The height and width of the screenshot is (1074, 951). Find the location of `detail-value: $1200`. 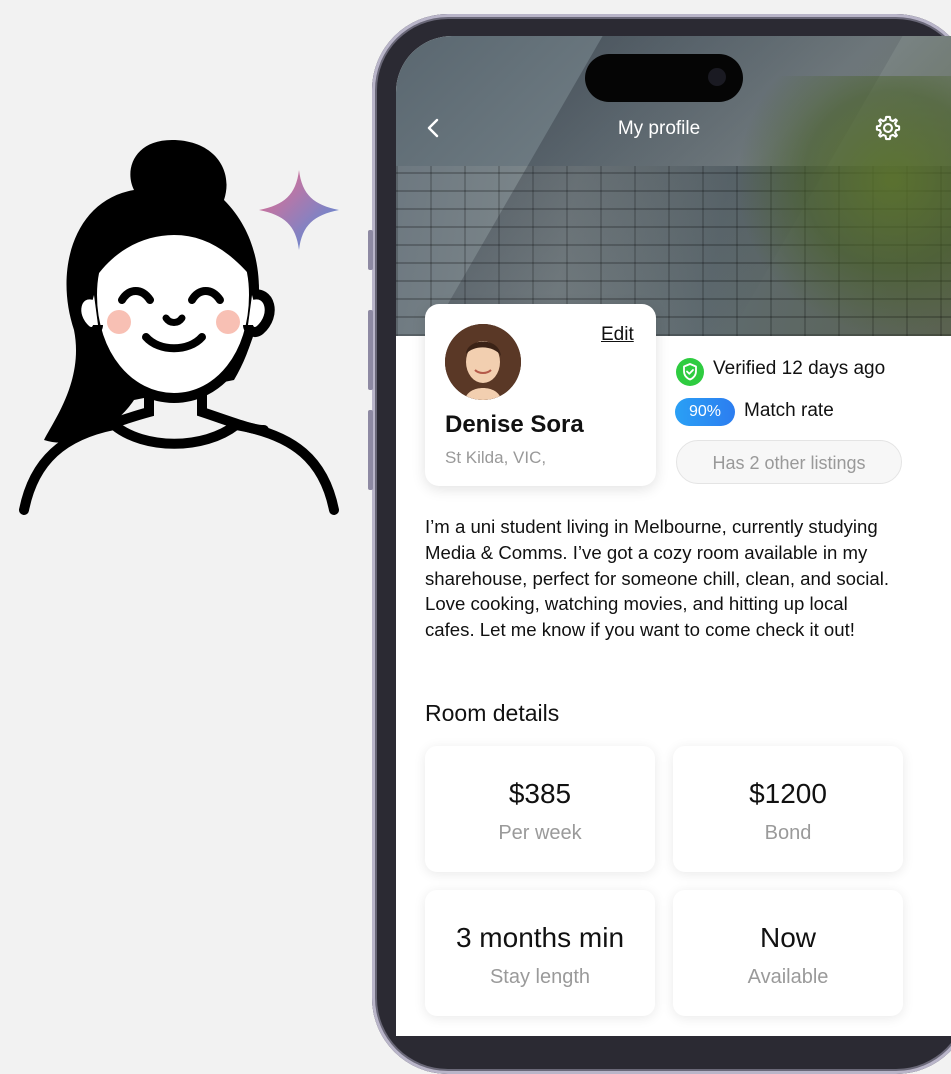

detail-value: $1200 is located at coordinates (788, 793).